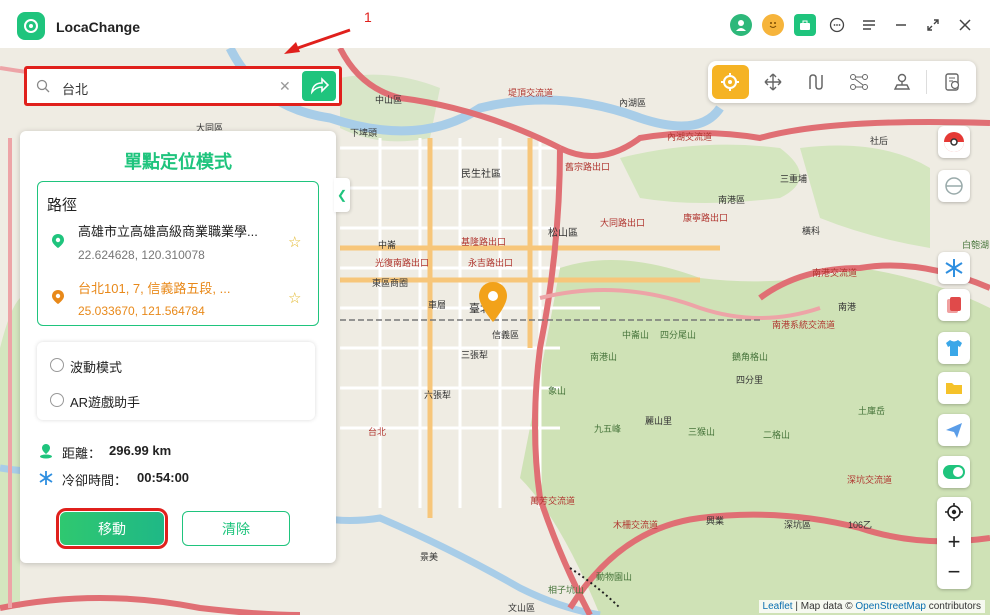  I want to click on search-go-button, so click(319, 86).